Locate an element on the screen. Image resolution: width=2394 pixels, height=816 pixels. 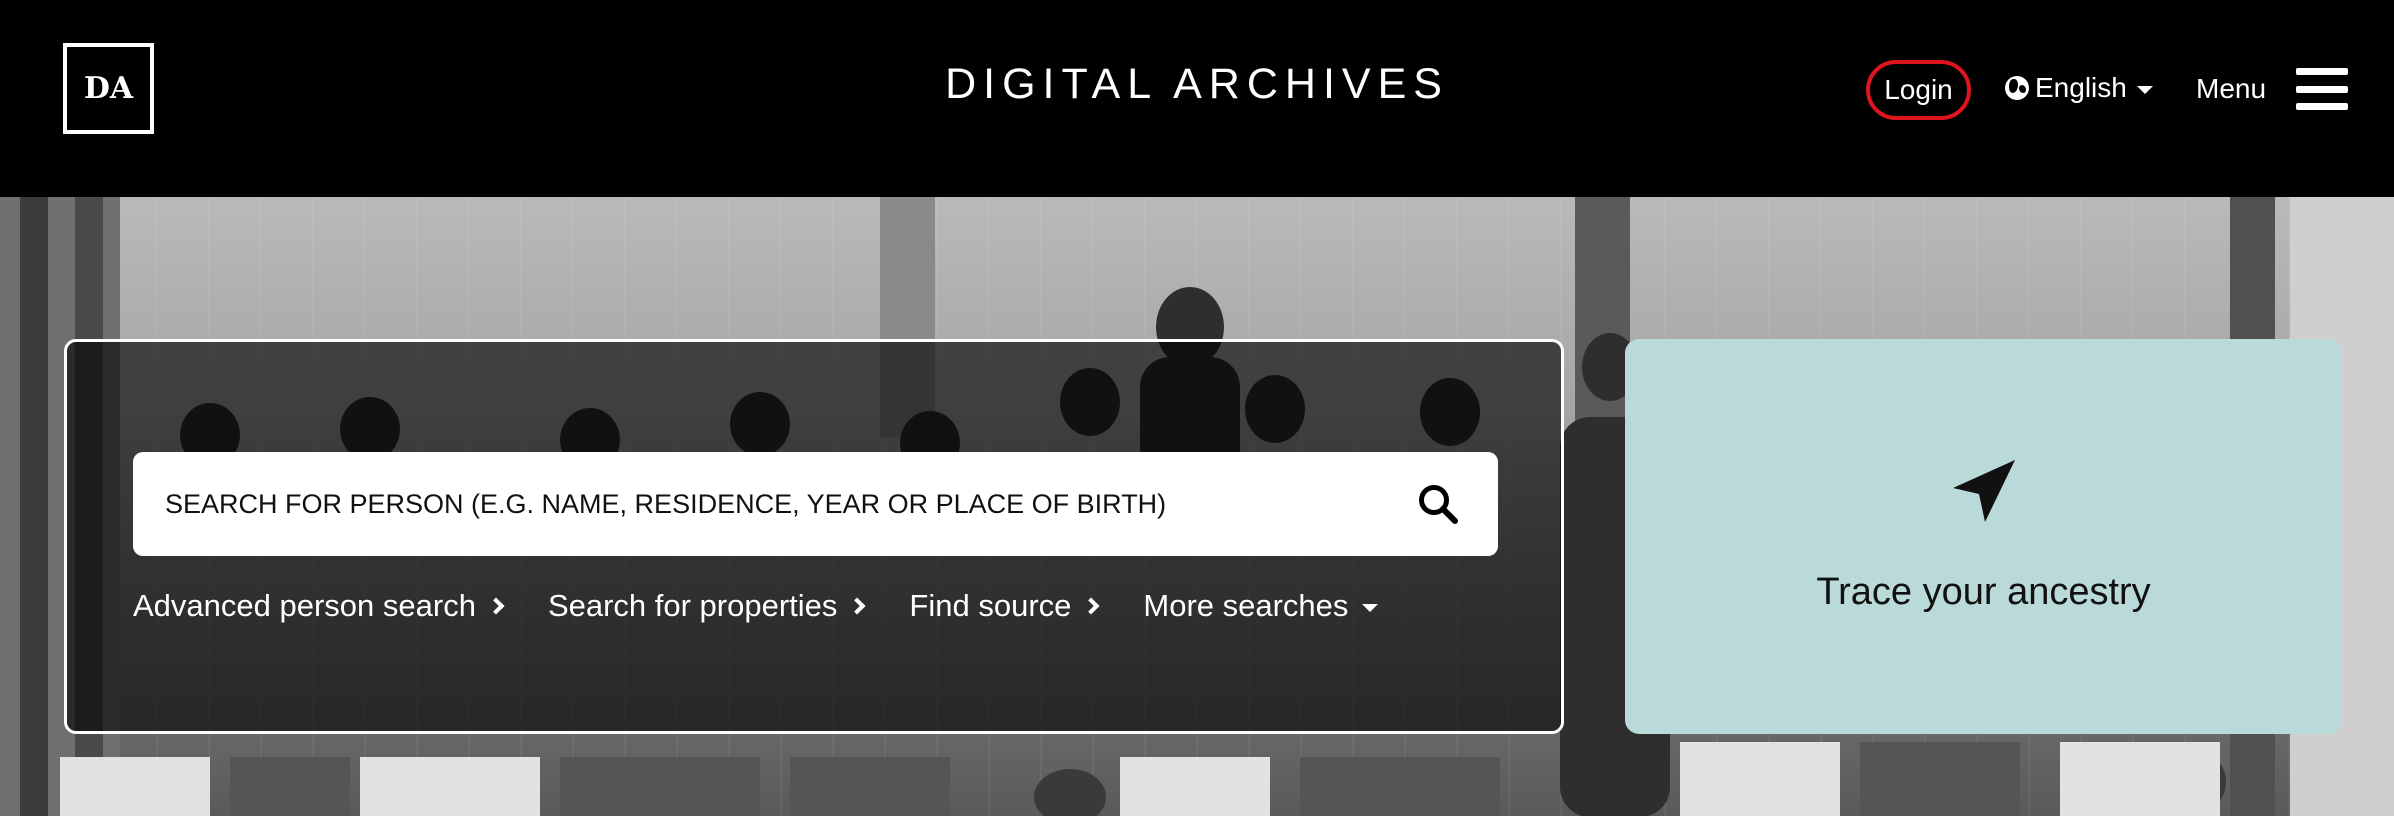
login-label: Login is located at coordinates (1918, 89).